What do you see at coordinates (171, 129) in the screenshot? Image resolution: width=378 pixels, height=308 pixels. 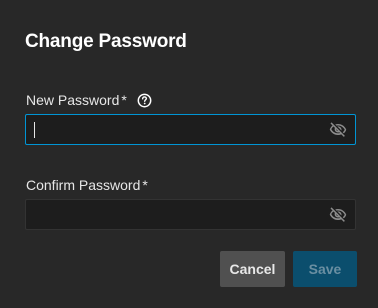 I see `new-password-input` at bounding box center [171, 129].